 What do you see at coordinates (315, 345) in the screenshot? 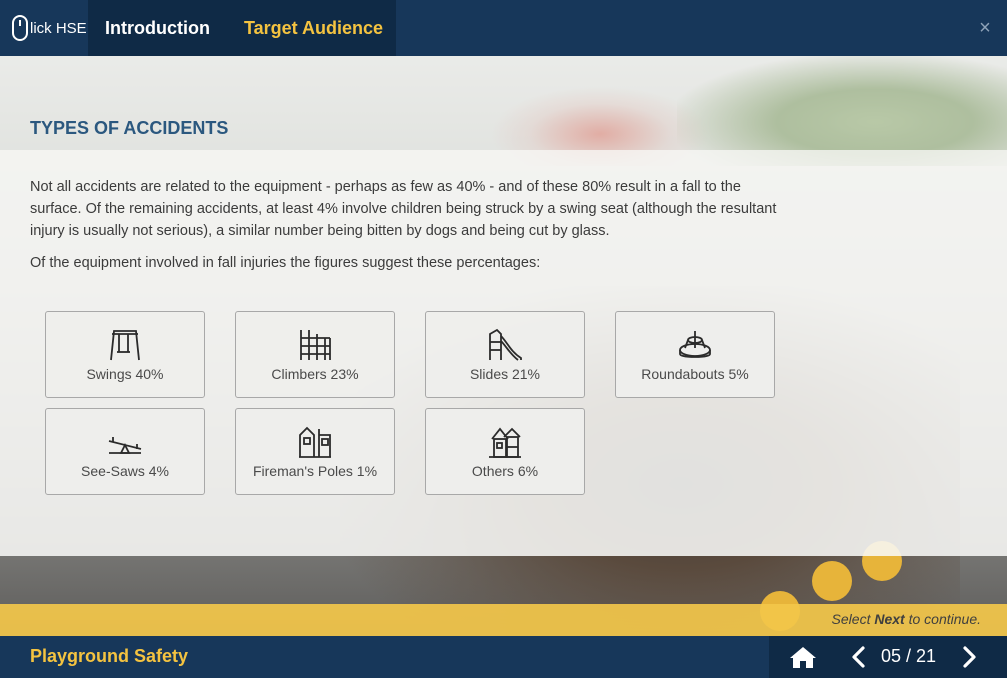
I see `climber-icon` at bounding box center [315, 345].